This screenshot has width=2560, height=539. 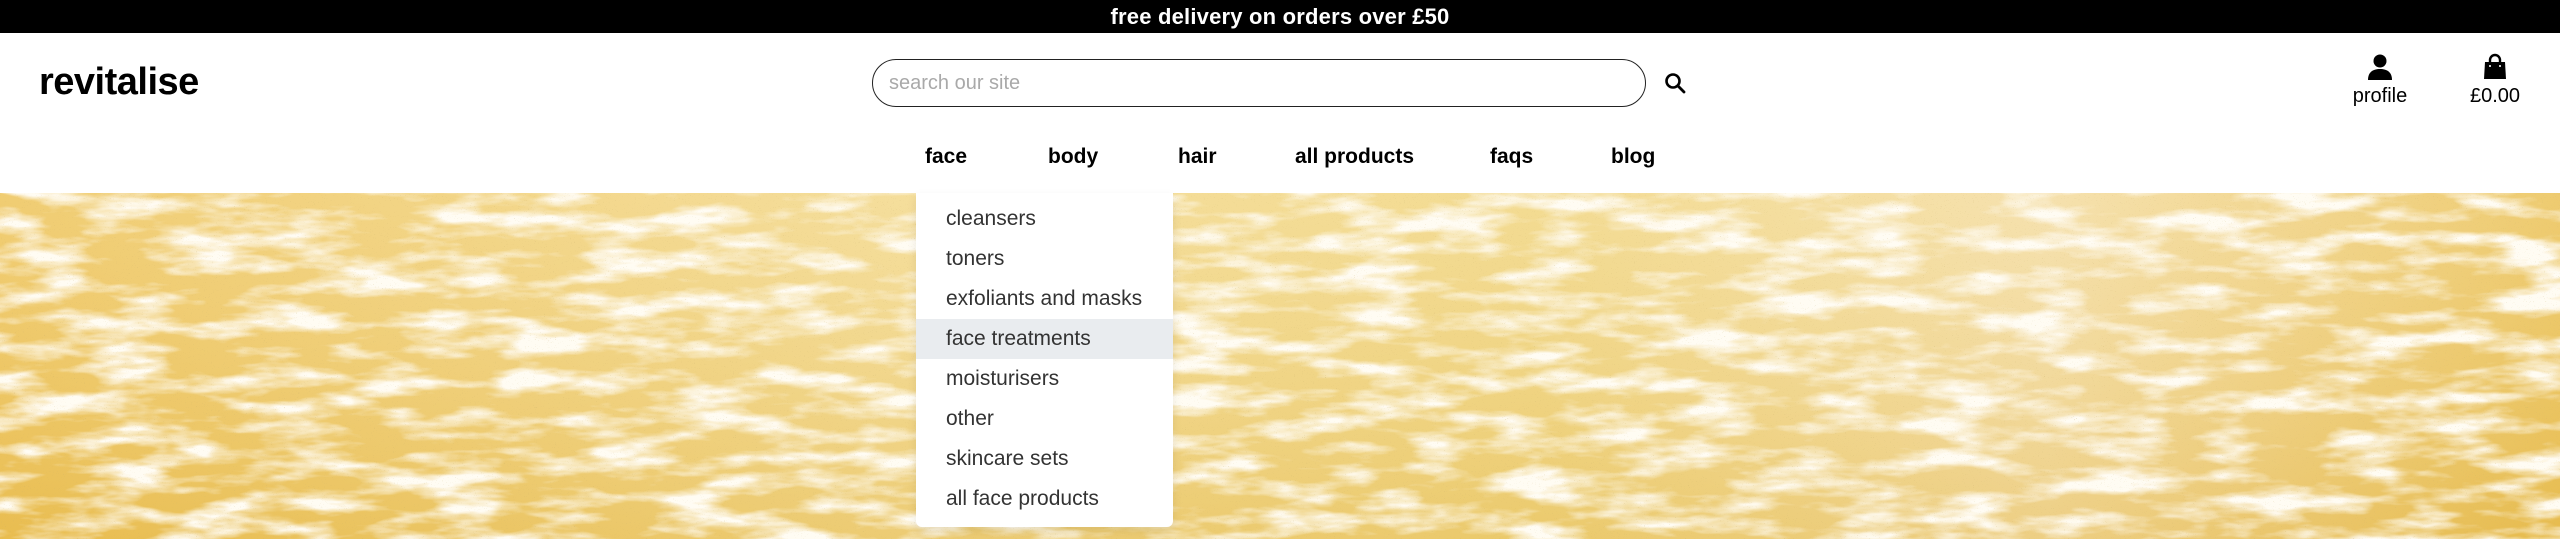 I want to click on menu-item-all-face-products: all face products, so click(x=1044, y=499).